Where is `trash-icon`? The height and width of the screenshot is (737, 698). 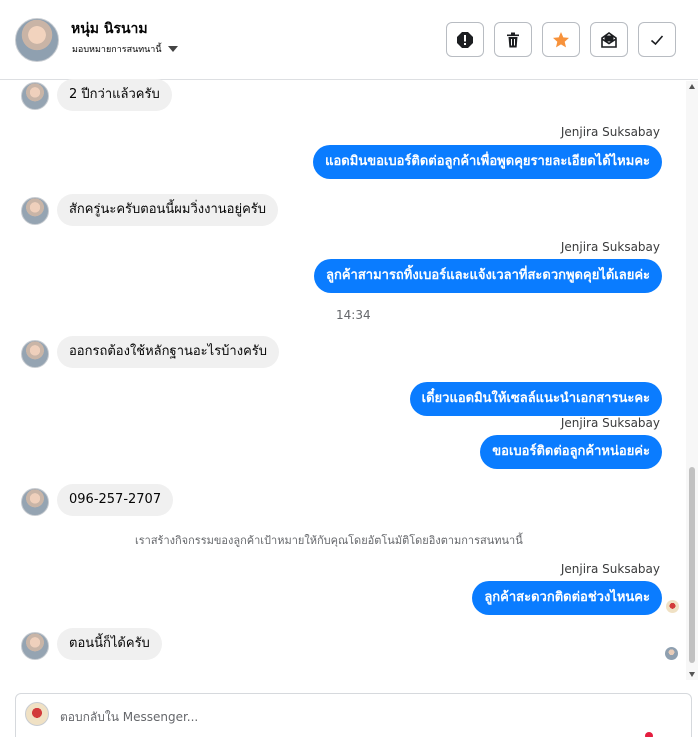 trash-icon is located at coordinates (513, 39).